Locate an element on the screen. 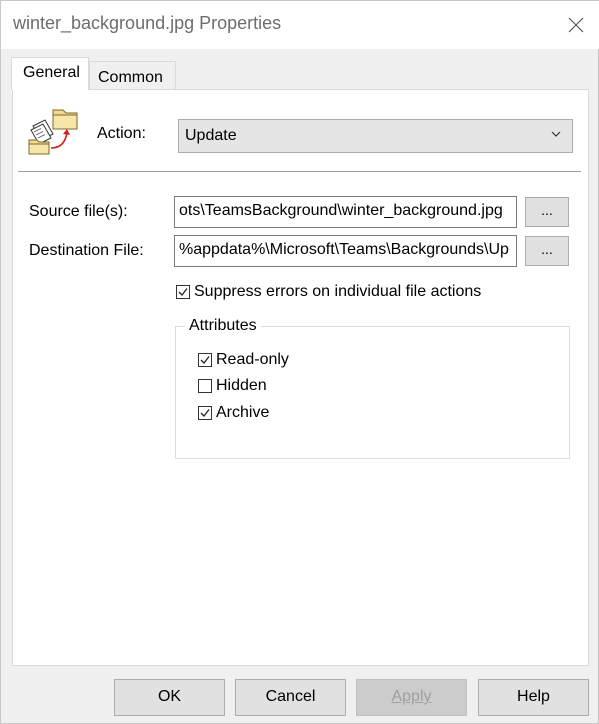  cancel-button-label: Cancel is located at coordinates (290, 696).